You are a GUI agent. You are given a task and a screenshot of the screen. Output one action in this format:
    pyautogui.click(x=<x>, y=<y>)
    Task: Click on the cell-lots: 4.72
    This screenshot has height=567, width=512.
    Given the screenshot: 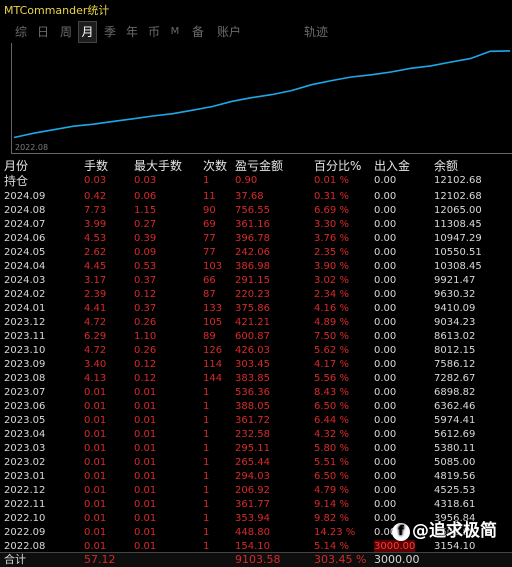 What is the action you would take?
    pyautogui.click(x=95, y=322)
    